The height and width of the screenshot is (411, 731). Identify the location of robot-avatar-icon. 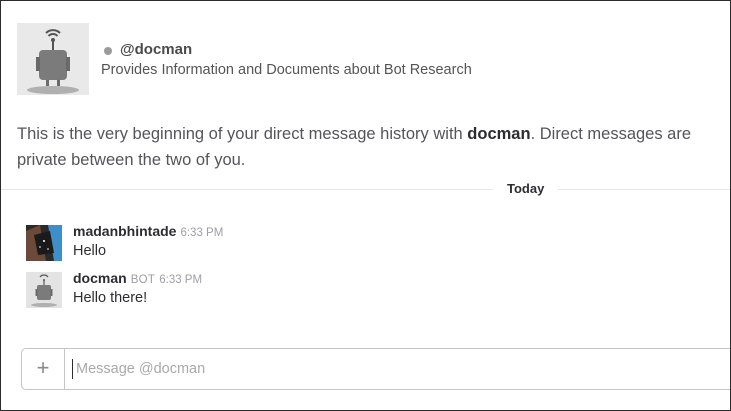
(53, 59).